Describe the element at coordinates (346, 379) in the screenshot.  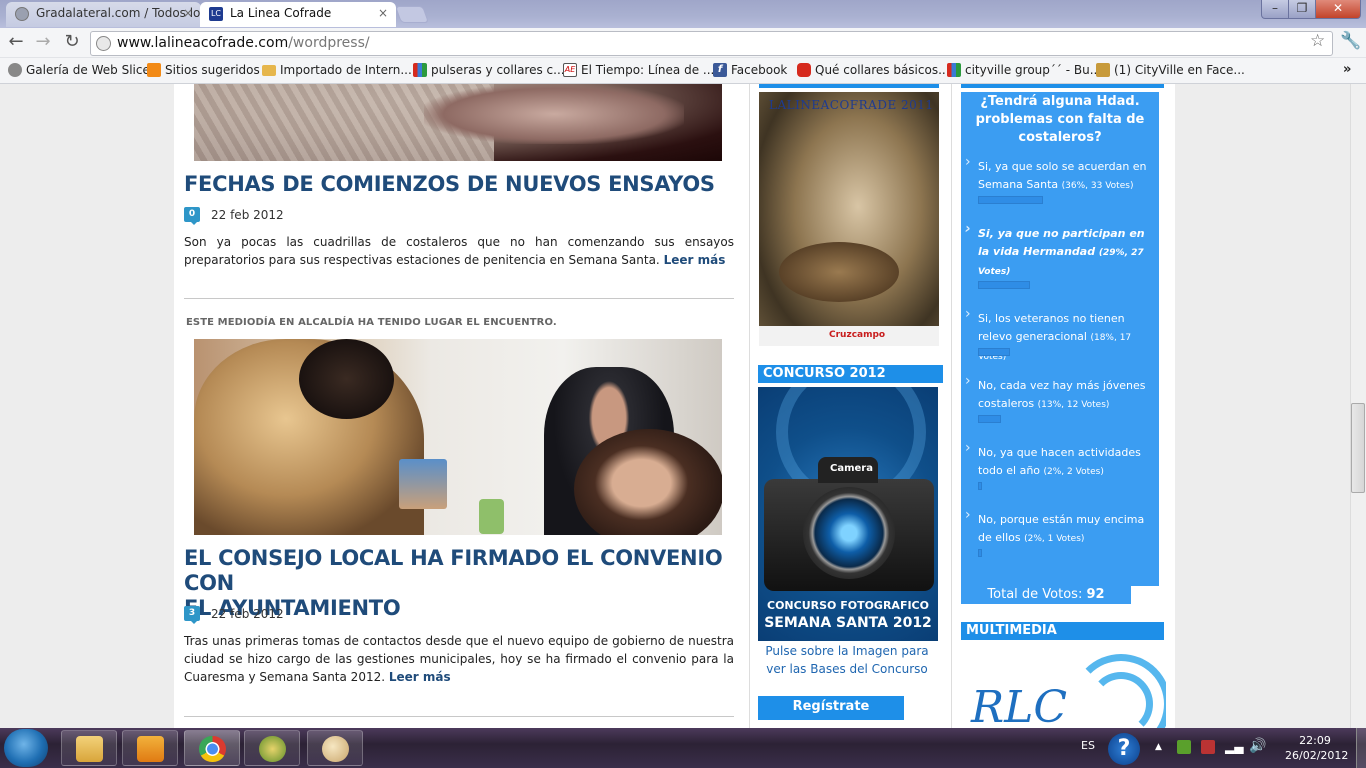
I see `hair-detail` at that location.